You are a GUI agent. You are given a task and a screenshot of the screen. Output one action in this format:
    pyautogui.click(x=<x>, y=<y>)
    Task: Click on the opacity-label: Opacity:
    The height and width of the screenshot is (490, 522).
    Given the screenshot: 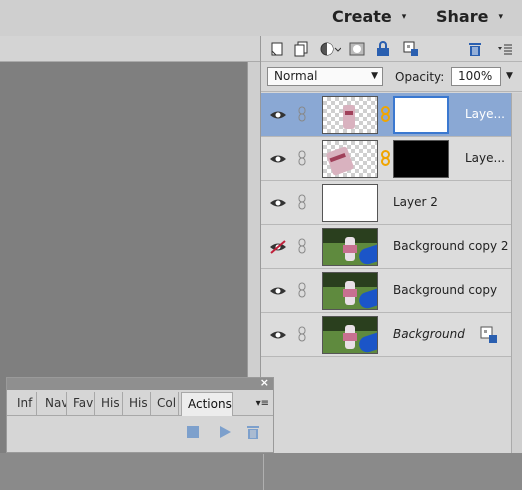 What is the action you would take?
    pyautogui.click(x=420, y=77)
    